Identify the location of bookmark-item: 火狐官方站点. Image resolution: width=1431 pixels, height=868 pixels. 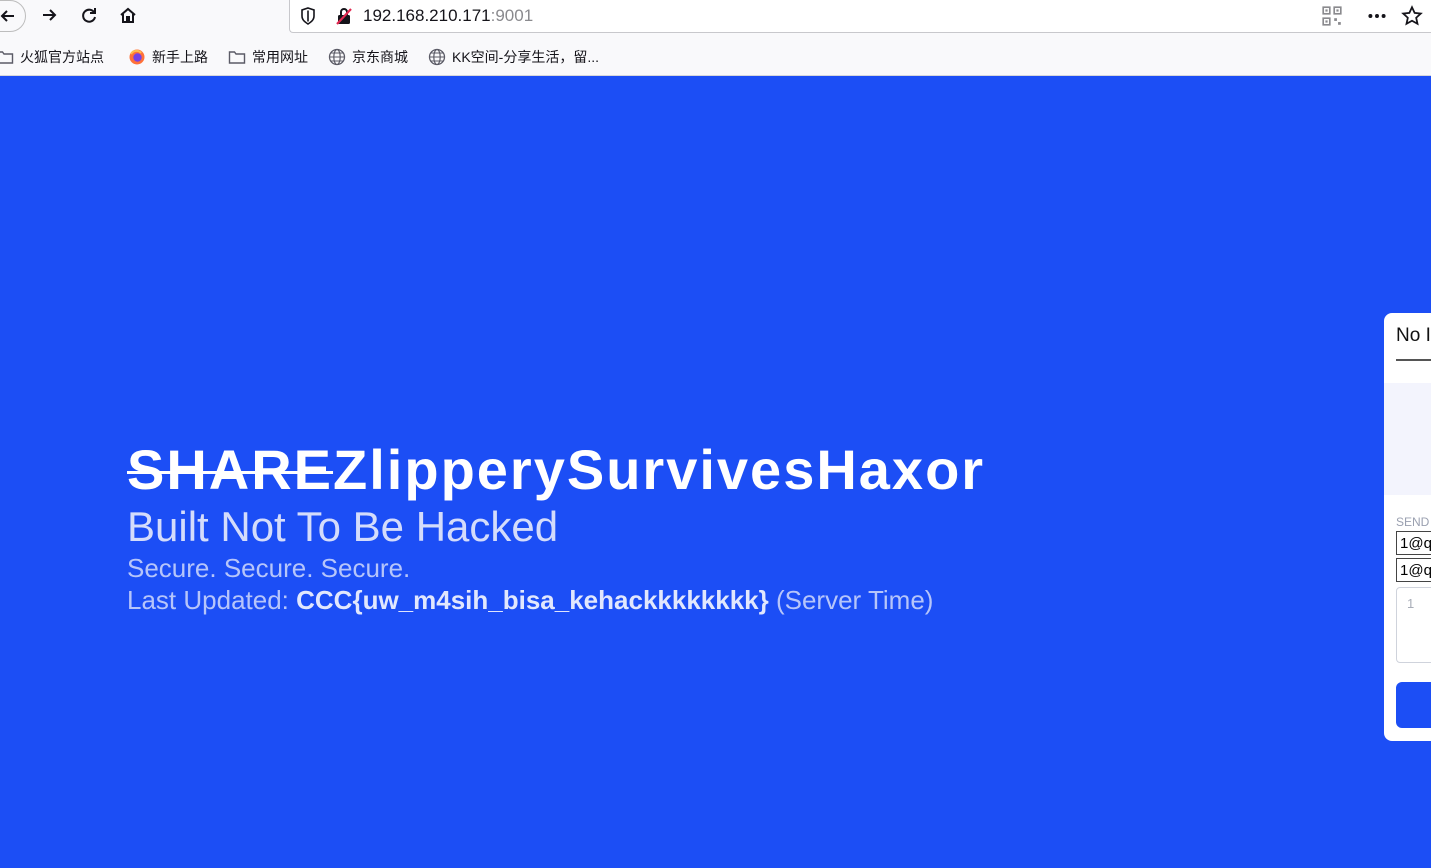
(52, 57).